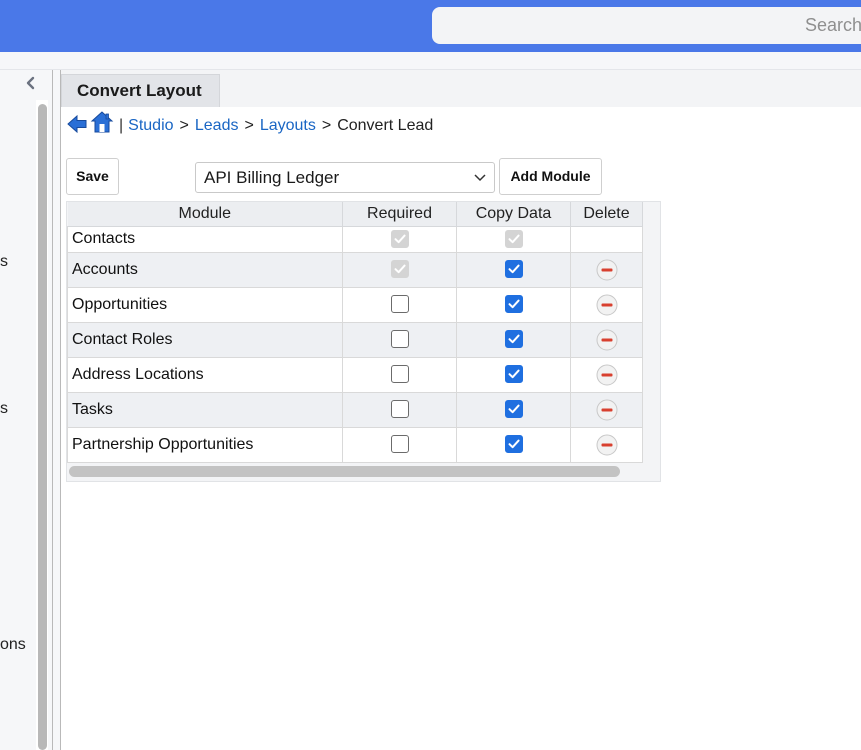 Image resolution: width=861 pixels, height=750 pixels. Describe the element at coordinates (13, 645) in the screenshot. I see `sidebar-item-fragment: ons` at that location.